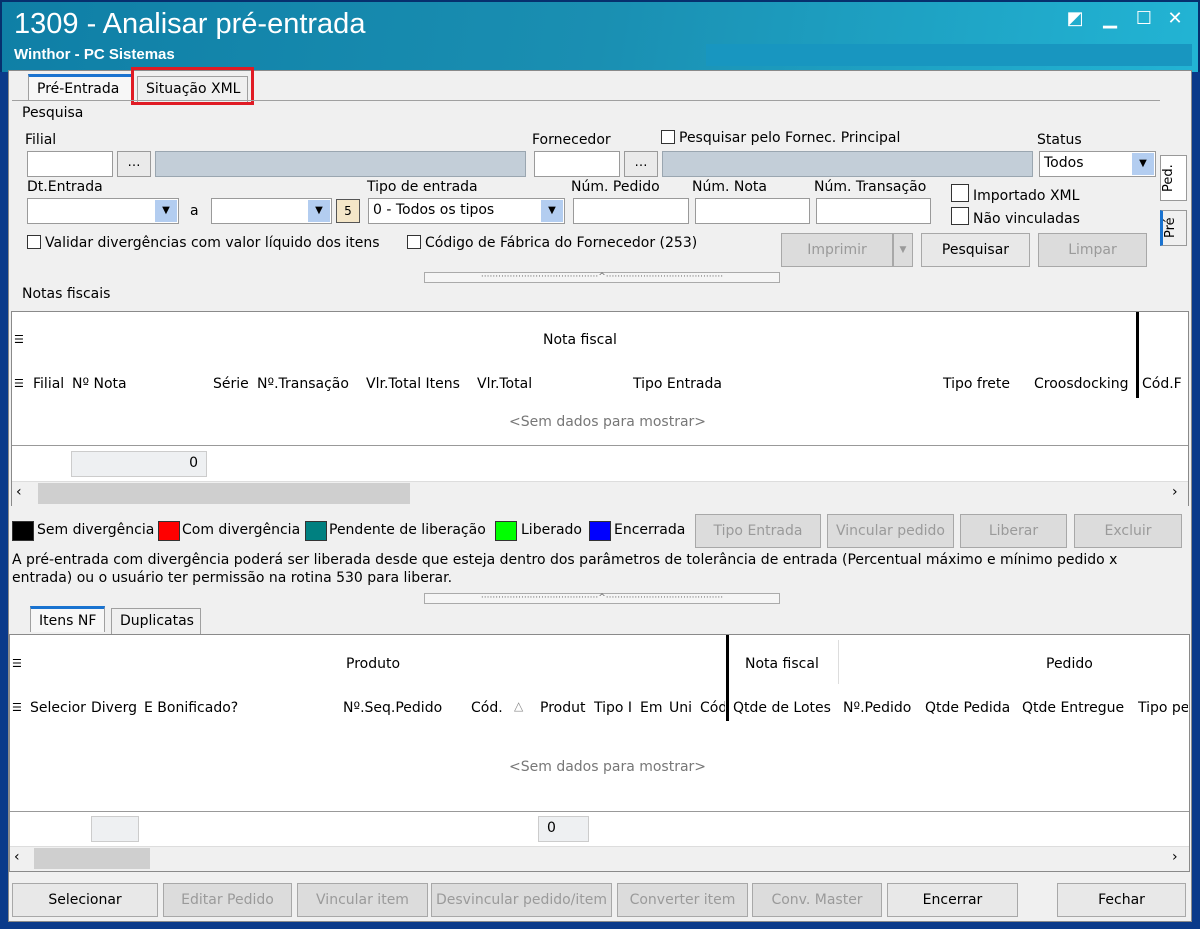  I want to click on legend-label: Sem divergência, so click(96, 530).